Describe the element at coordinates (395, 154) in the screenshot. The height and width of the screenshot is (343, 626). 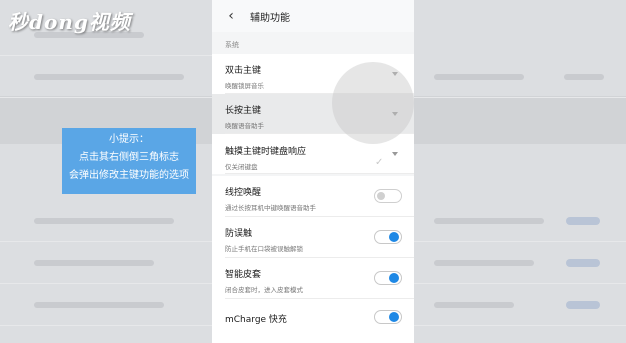
I see `dropdown-triangle-icon` at that location.